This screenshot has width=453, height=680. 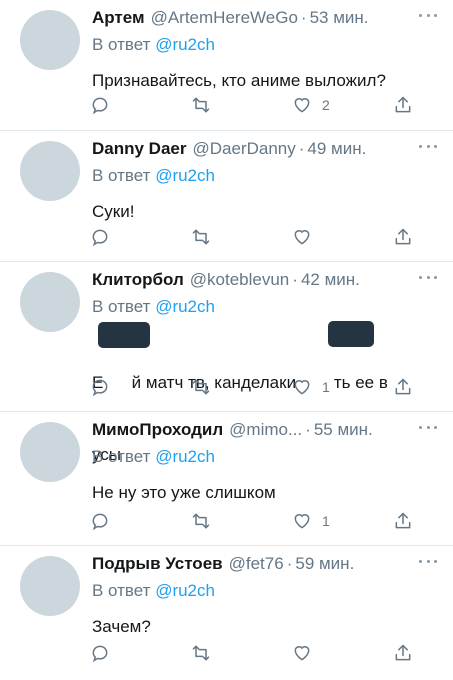 What do you see at coordinates (351, 334) in the screenshot?
I see `redaction-blob` at bounding box center [351, 334].